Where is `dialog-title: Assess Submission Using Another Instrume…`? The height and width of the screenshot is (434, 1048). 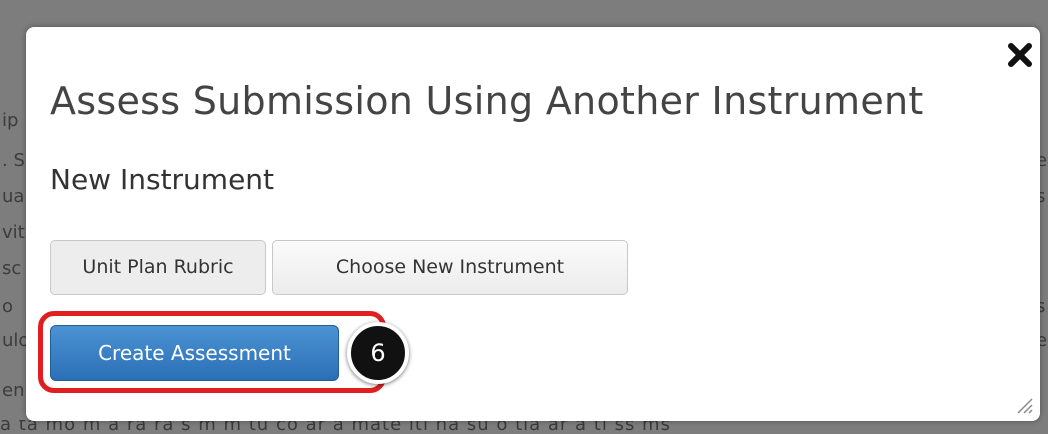
dialog-title: Assess Submission Using Another Instrume… is located at coordinates (487, 101).